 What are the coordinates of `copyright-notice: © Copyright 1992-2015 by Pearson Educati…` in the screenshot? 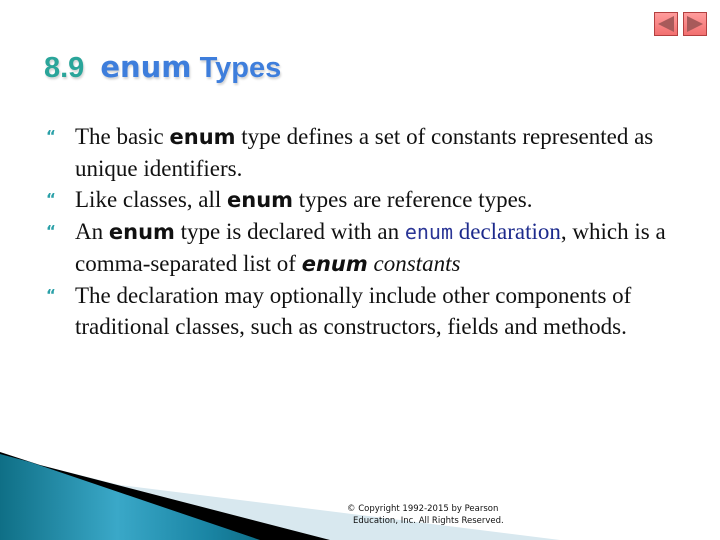 It's located at (425, 515).